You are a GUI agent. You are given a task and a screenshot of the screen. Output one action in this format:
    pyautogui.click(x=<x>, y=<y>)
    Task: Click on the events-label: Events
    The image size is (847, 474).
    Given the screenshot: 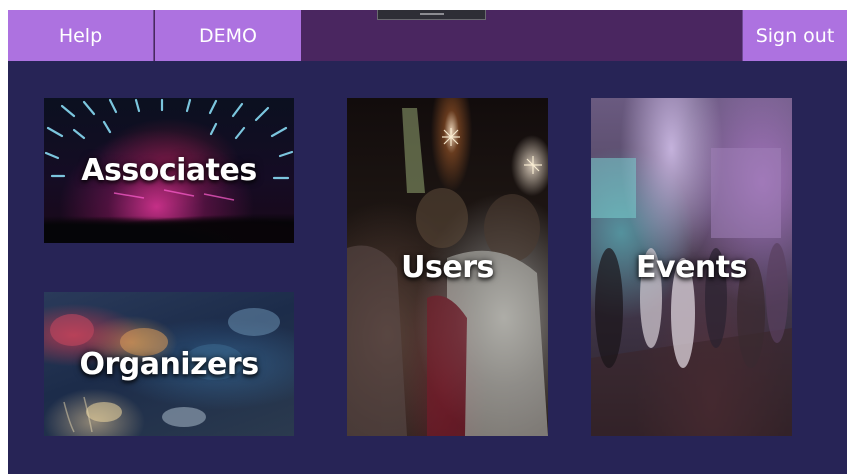 What is the action you would take?
    pyautogui.click(x=691, y=267)
    